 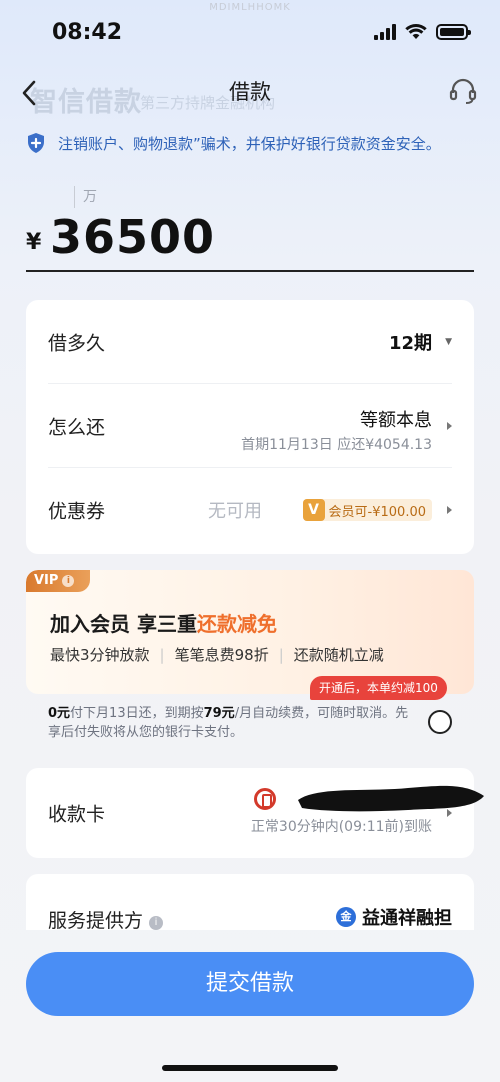 I want to click on redaction-mark, so click(x=391, y=798).